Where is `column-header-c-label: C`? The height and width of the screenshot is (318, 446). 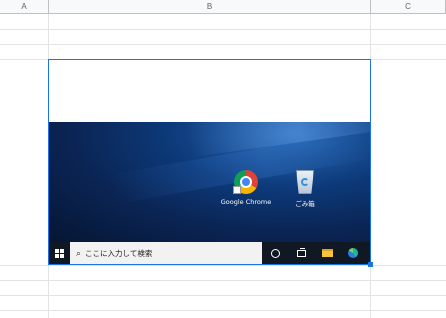
column-header-c-label: C is located at coordinates (408, 6).